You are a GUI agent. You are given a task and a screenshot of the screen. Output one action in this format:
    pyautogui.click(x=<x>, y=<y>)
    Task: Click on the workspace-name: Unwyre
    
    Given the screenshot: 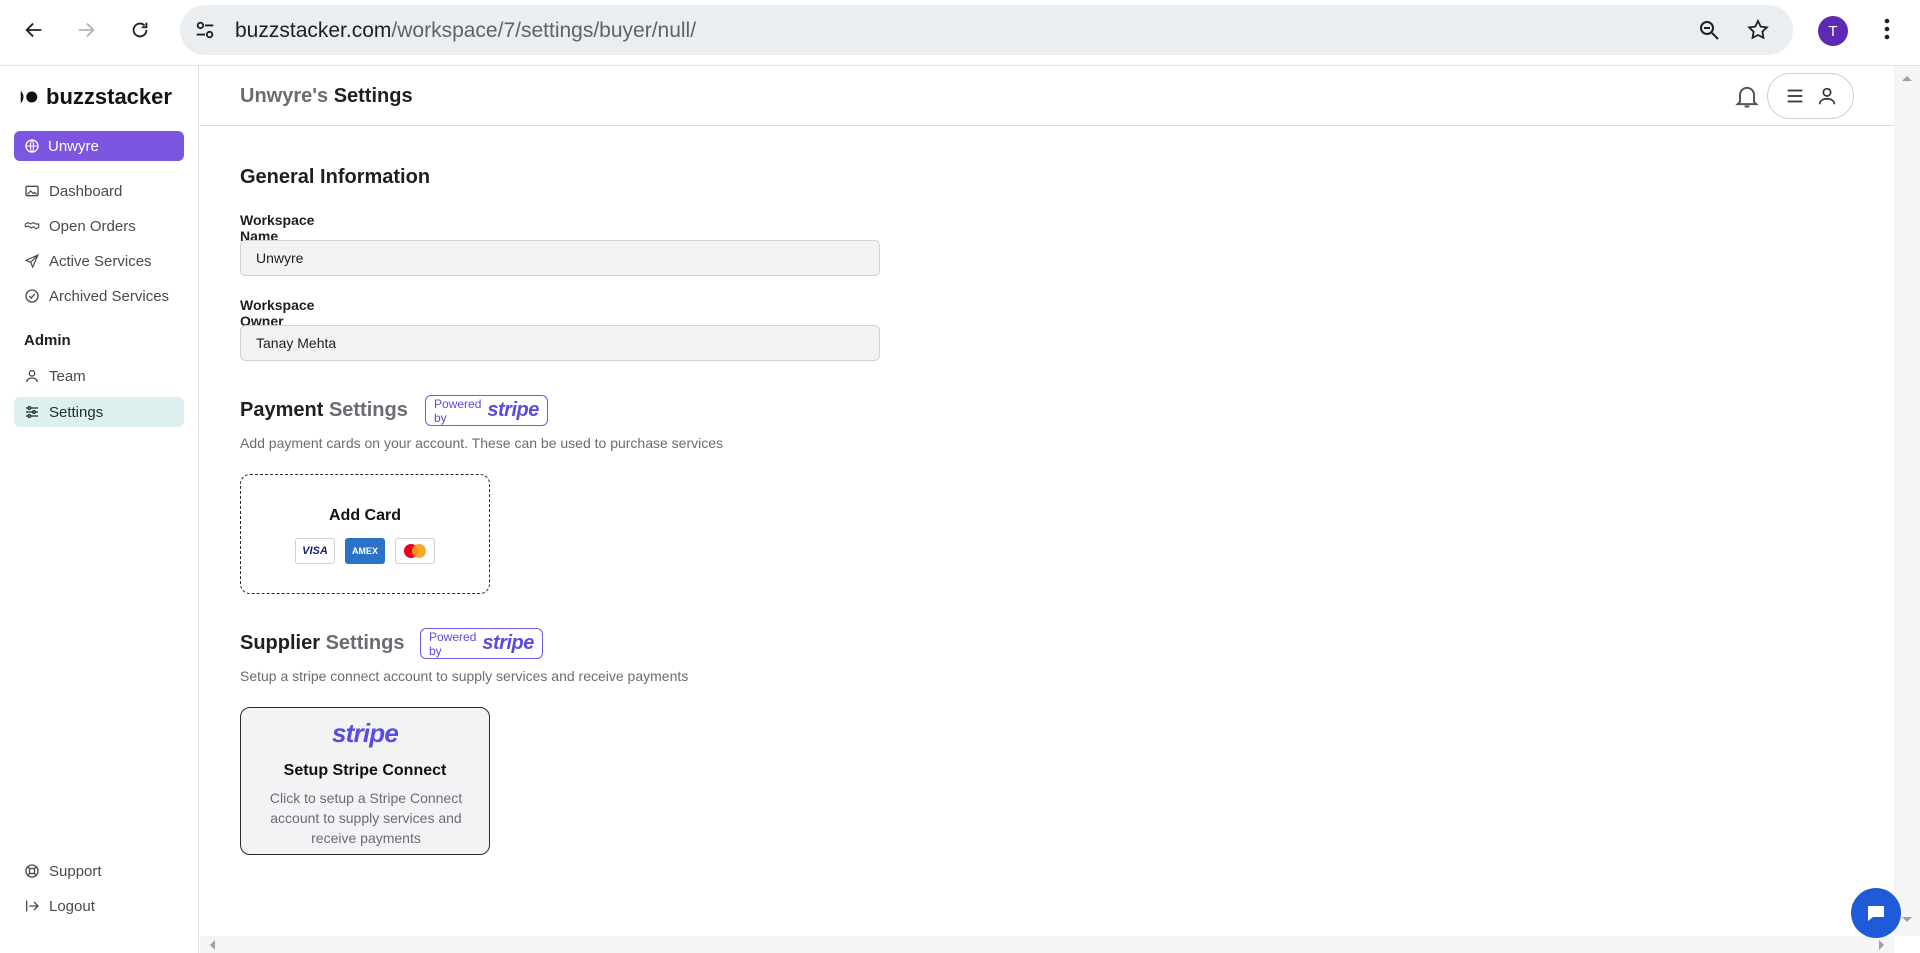 What is the action you would take?
    pyautogui.click(x=73, y=146)
    